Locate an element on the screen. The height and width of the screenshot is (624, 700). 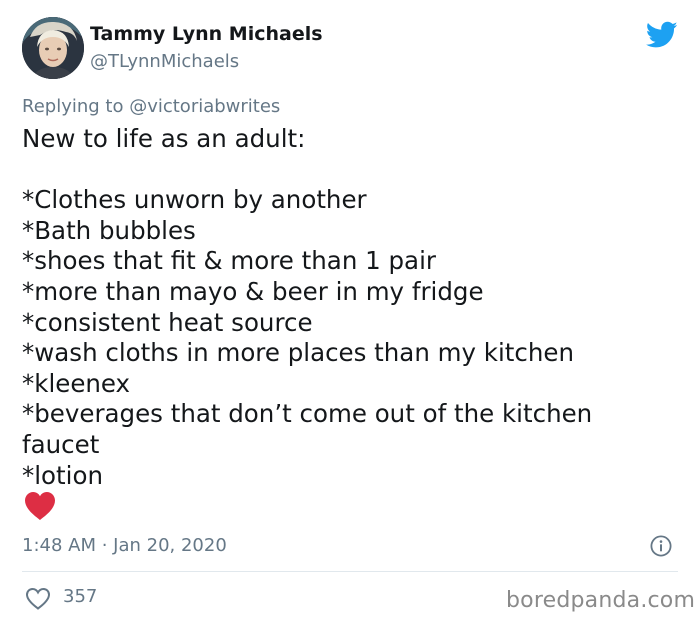
tweet-line: *Clothes unworn by another is located at coordinates (194, 200).